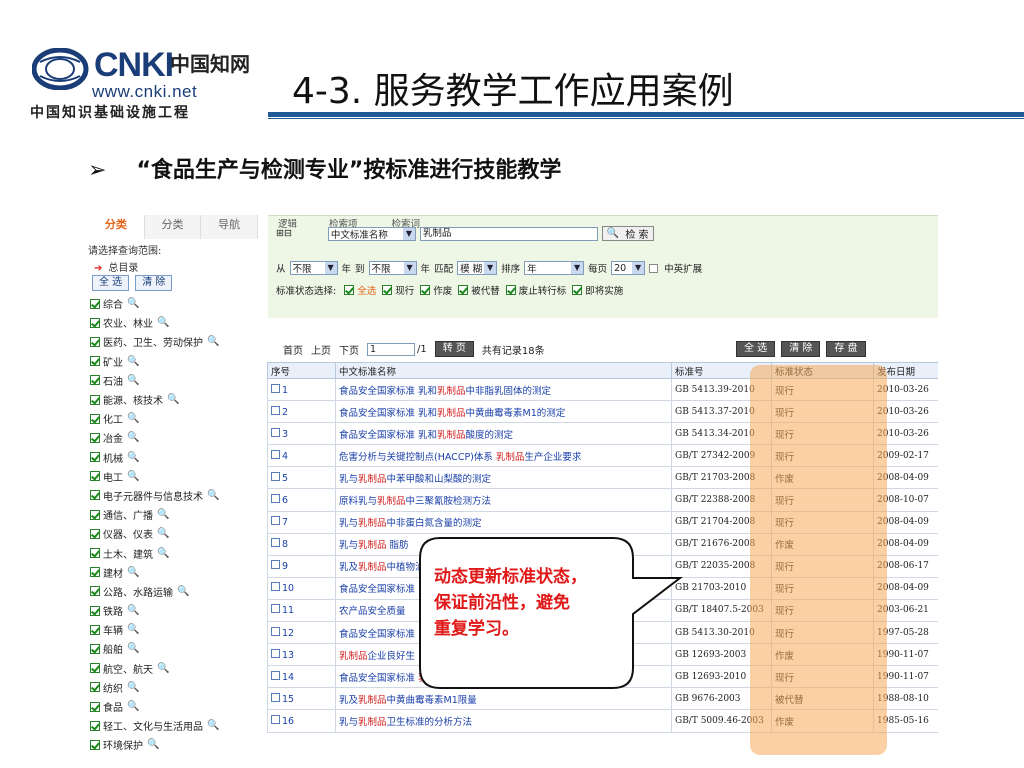 Image resolution: width=1024 pixels, height=768 pixels. What do you see at coordinates (178, 514) in the screenshot?
I see `category-item: 通信、广播 🔍` at bounding box center [178, 514].